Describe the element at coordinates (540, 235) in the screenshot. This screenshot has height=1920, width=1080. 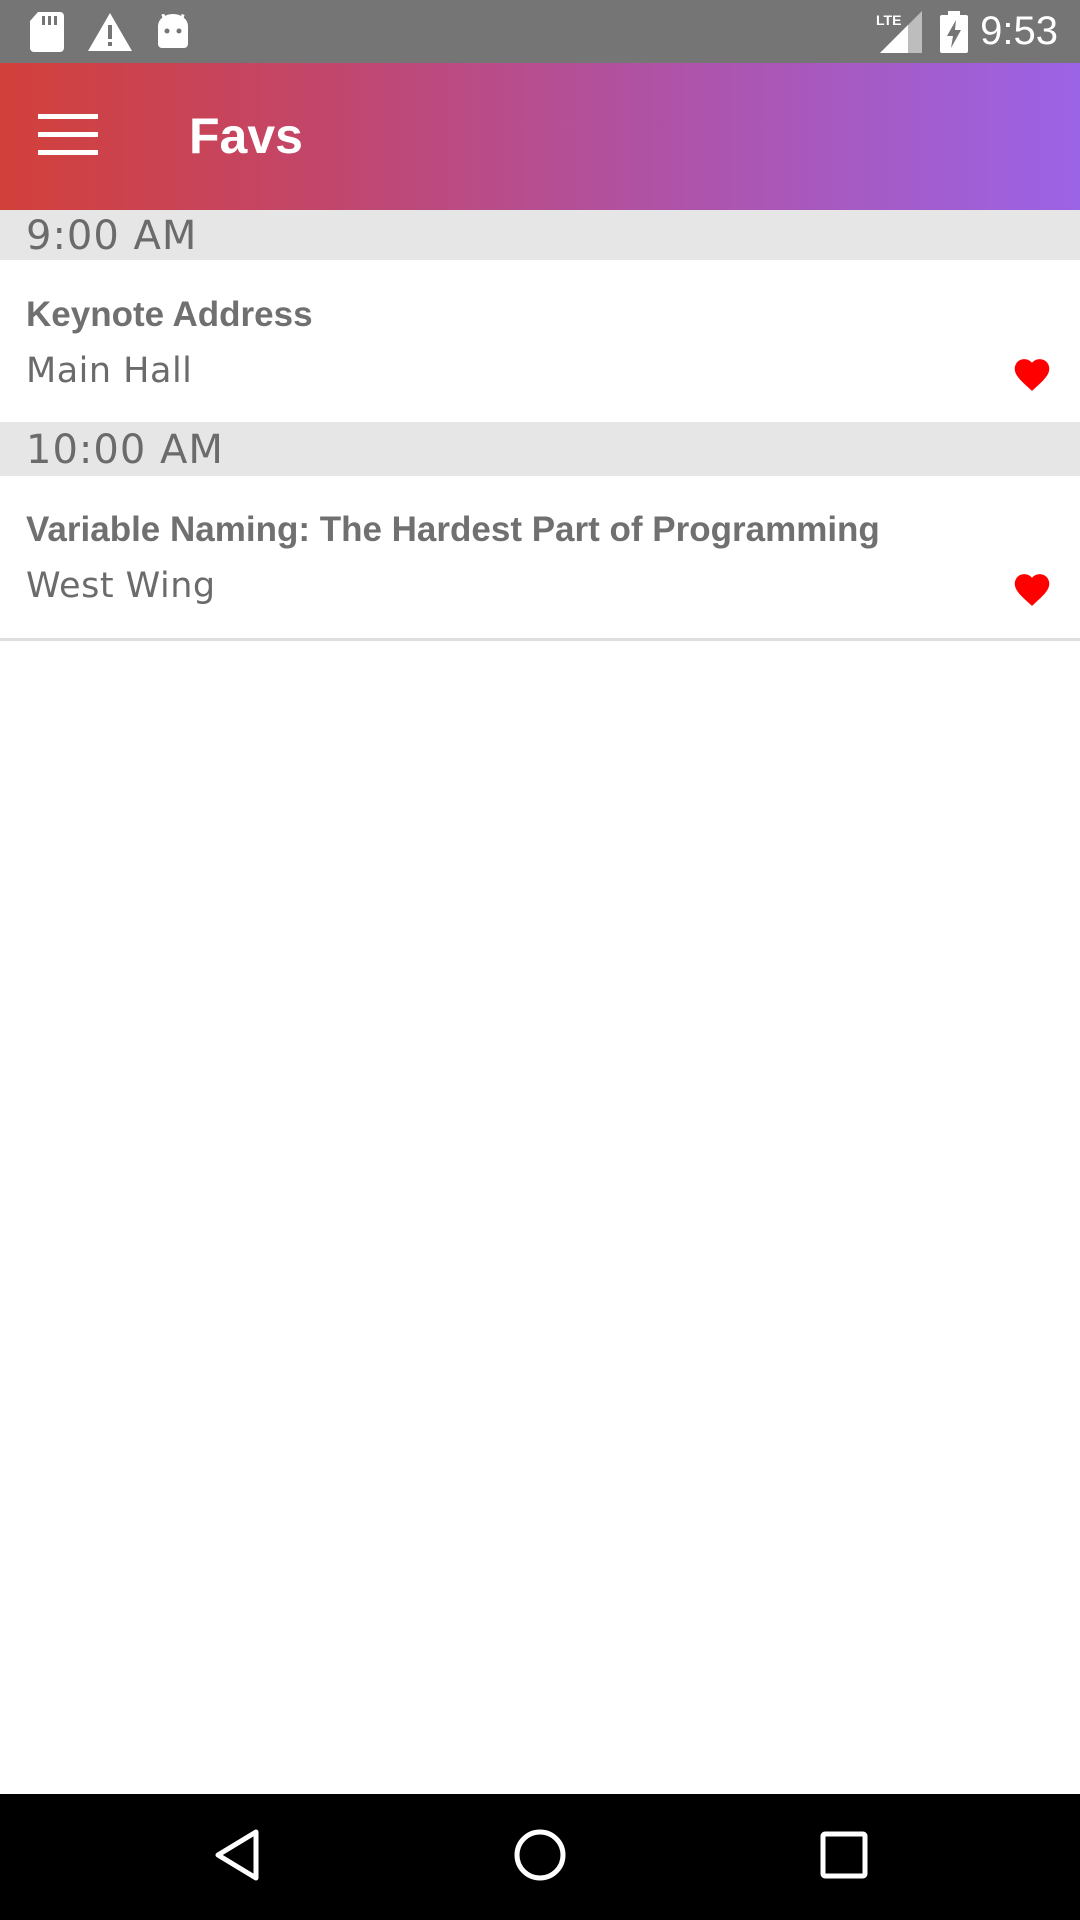
I see `section-header: 9:00 AM` at that location.